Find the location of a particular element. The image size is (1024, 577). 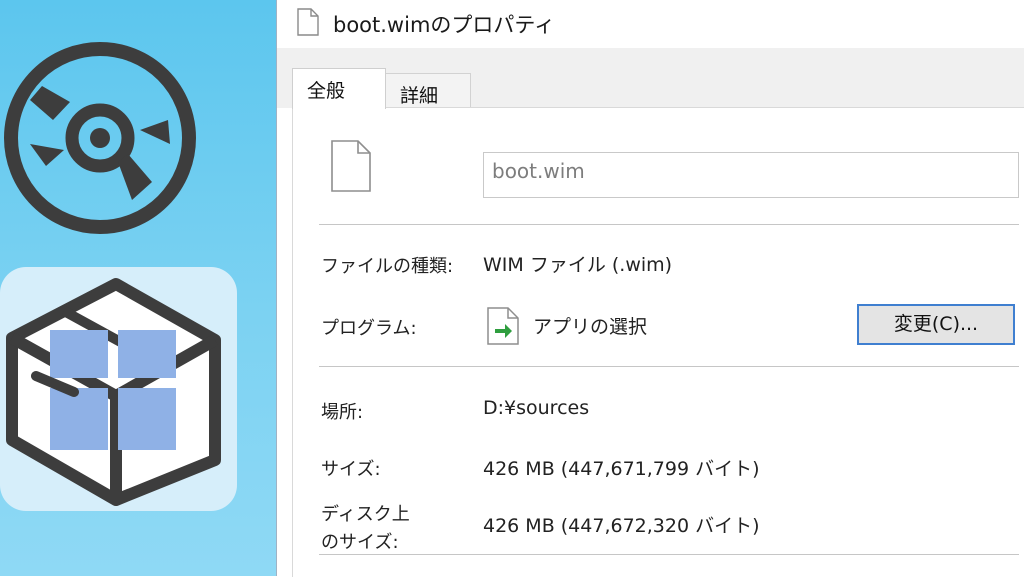

location-label: 場所: is located at coordinates (342, 412).